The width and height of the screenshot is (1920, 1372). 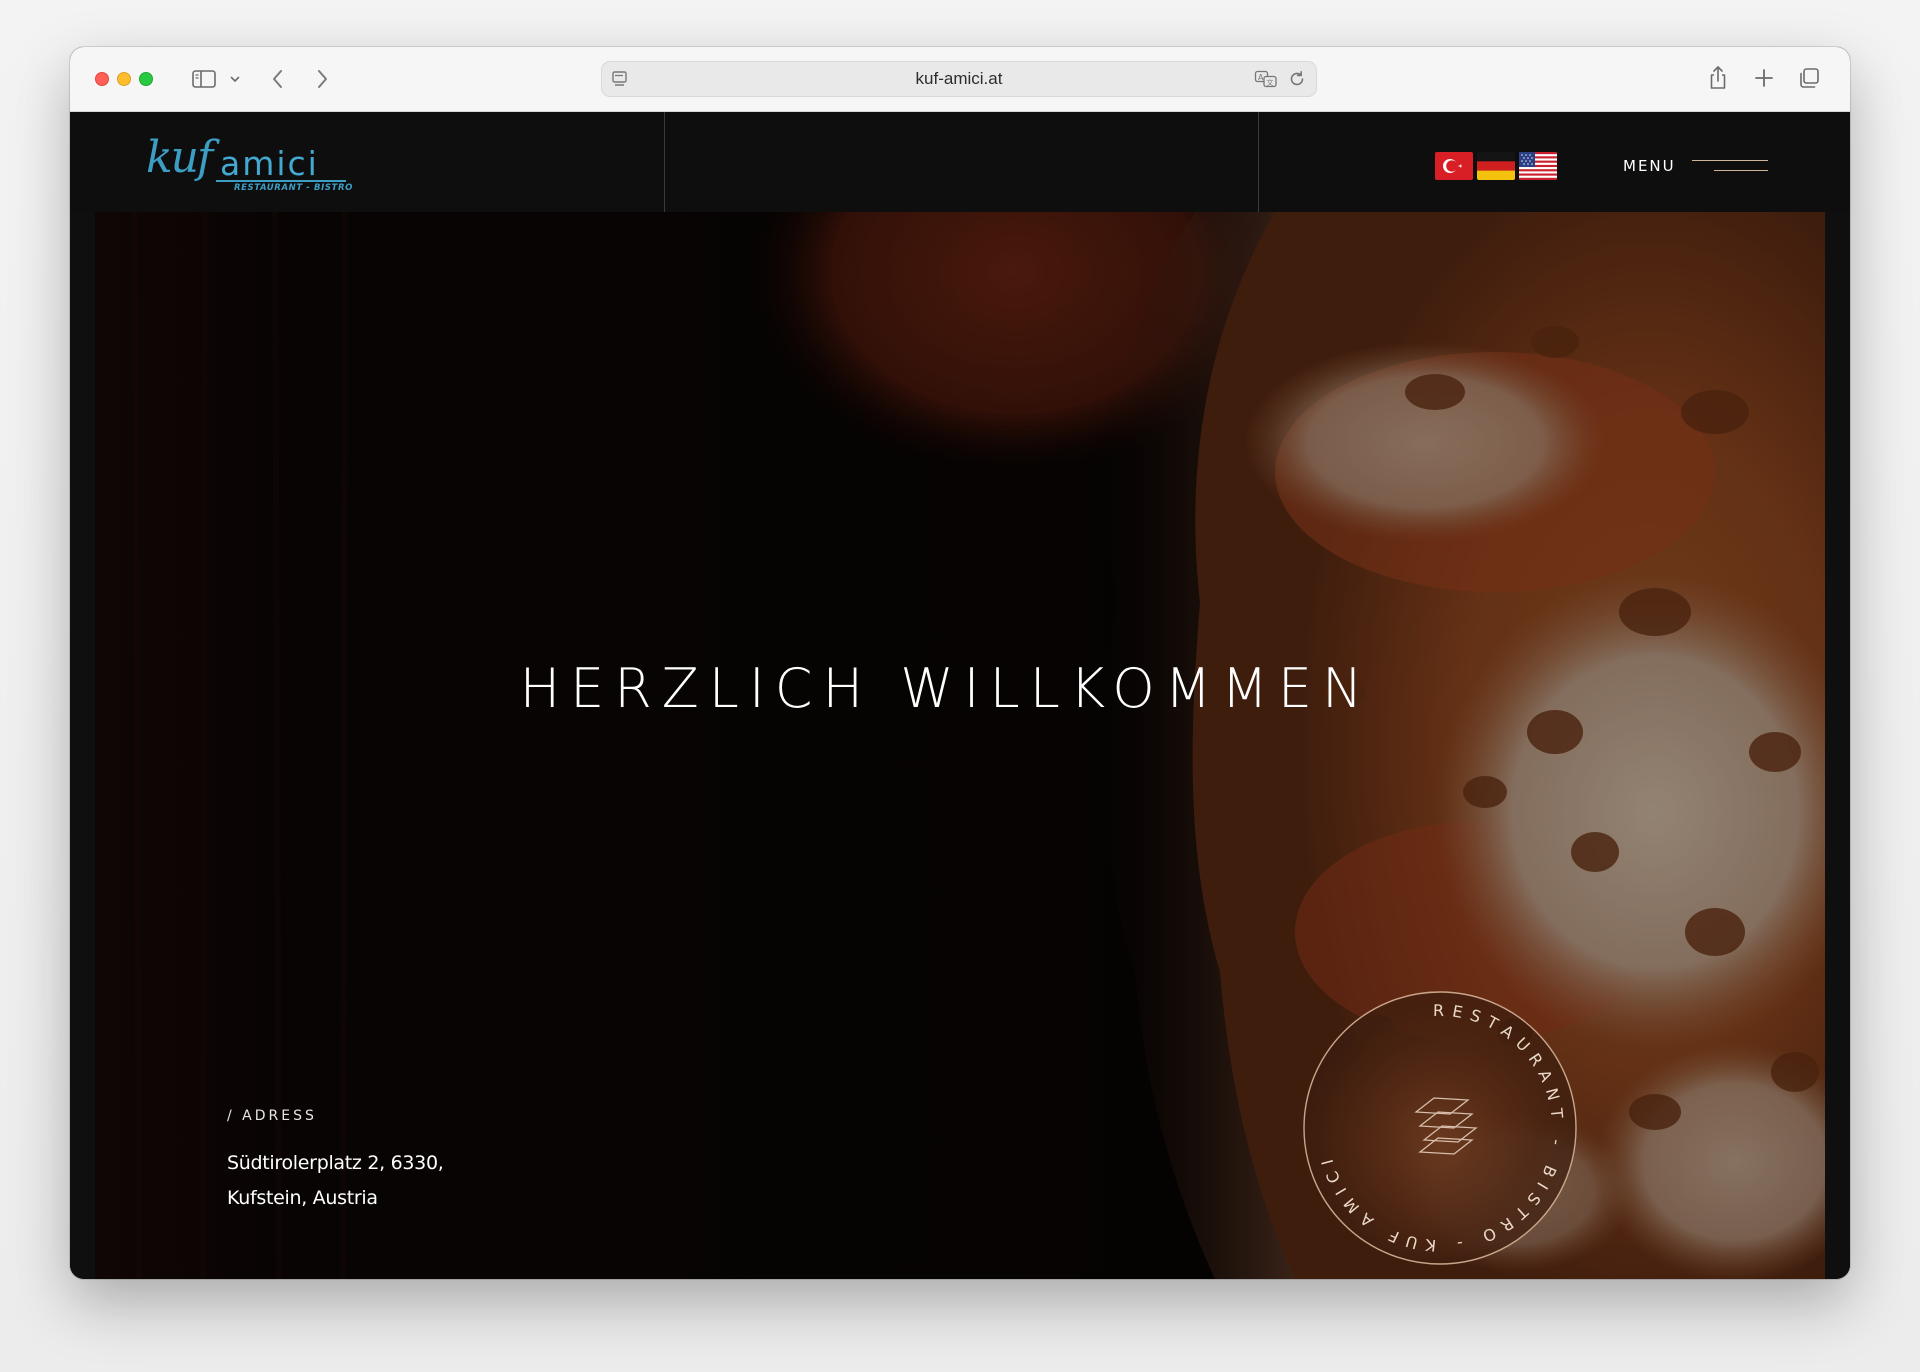 What do you see at coordinates (124, 79) in the screenshot?
I see `minimize-window-button` at bounding box center [124, 79].